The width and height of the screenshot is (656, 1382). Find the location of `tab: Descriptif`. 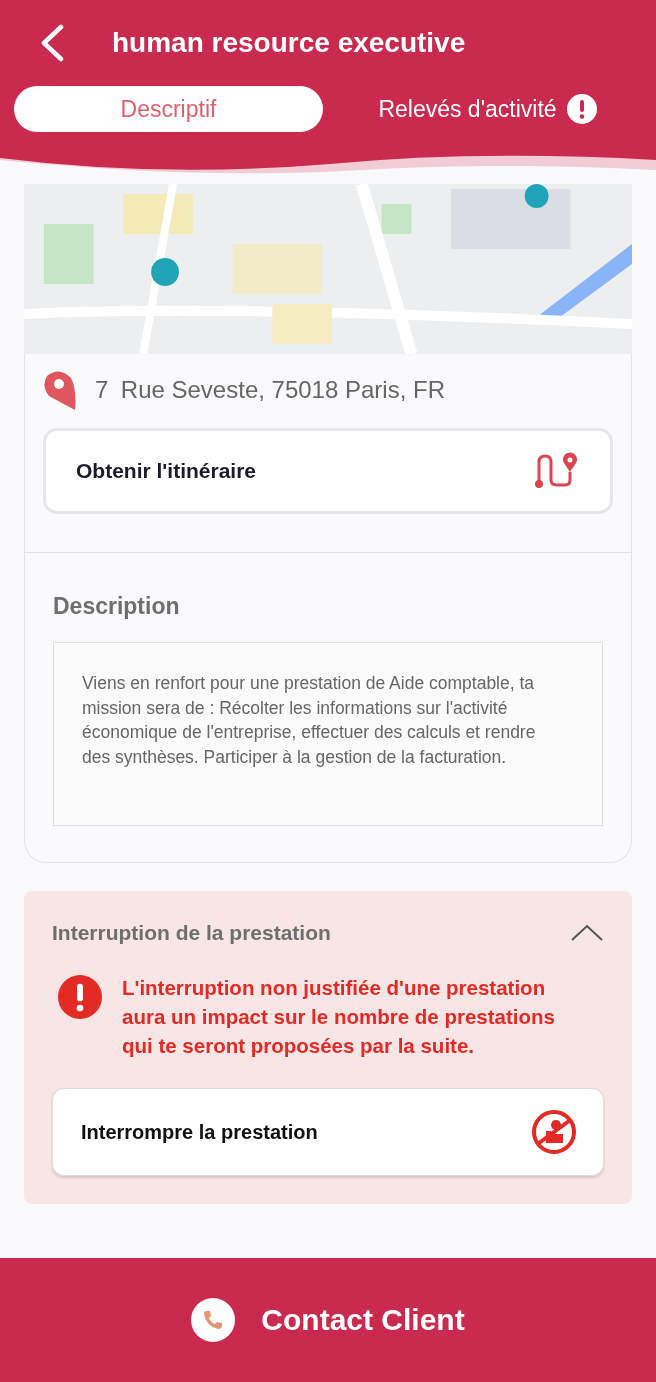

tab: Descriptif is located at coordinates (168, 109).